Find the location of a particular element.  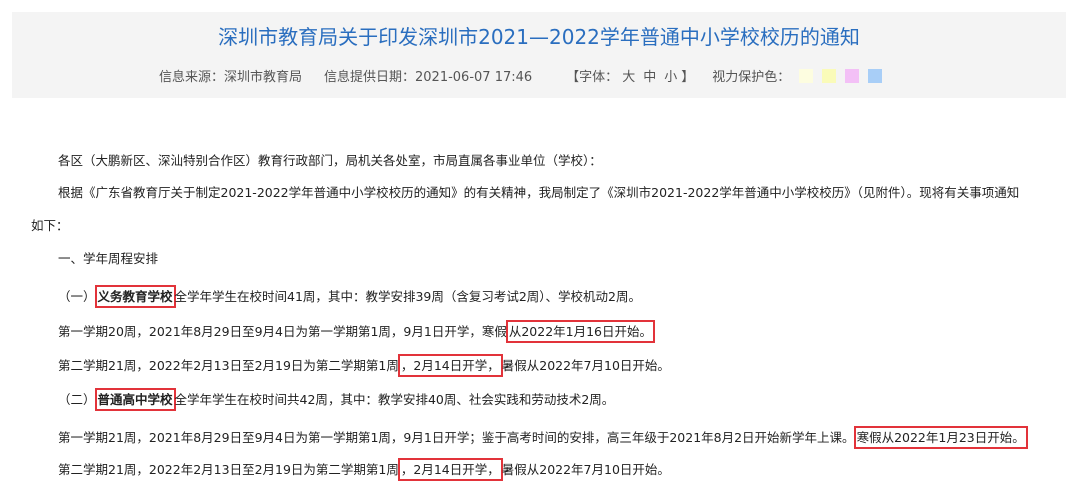

highlight-start-date-1: ，2月14日开学， is located at coordinates (450, 365).